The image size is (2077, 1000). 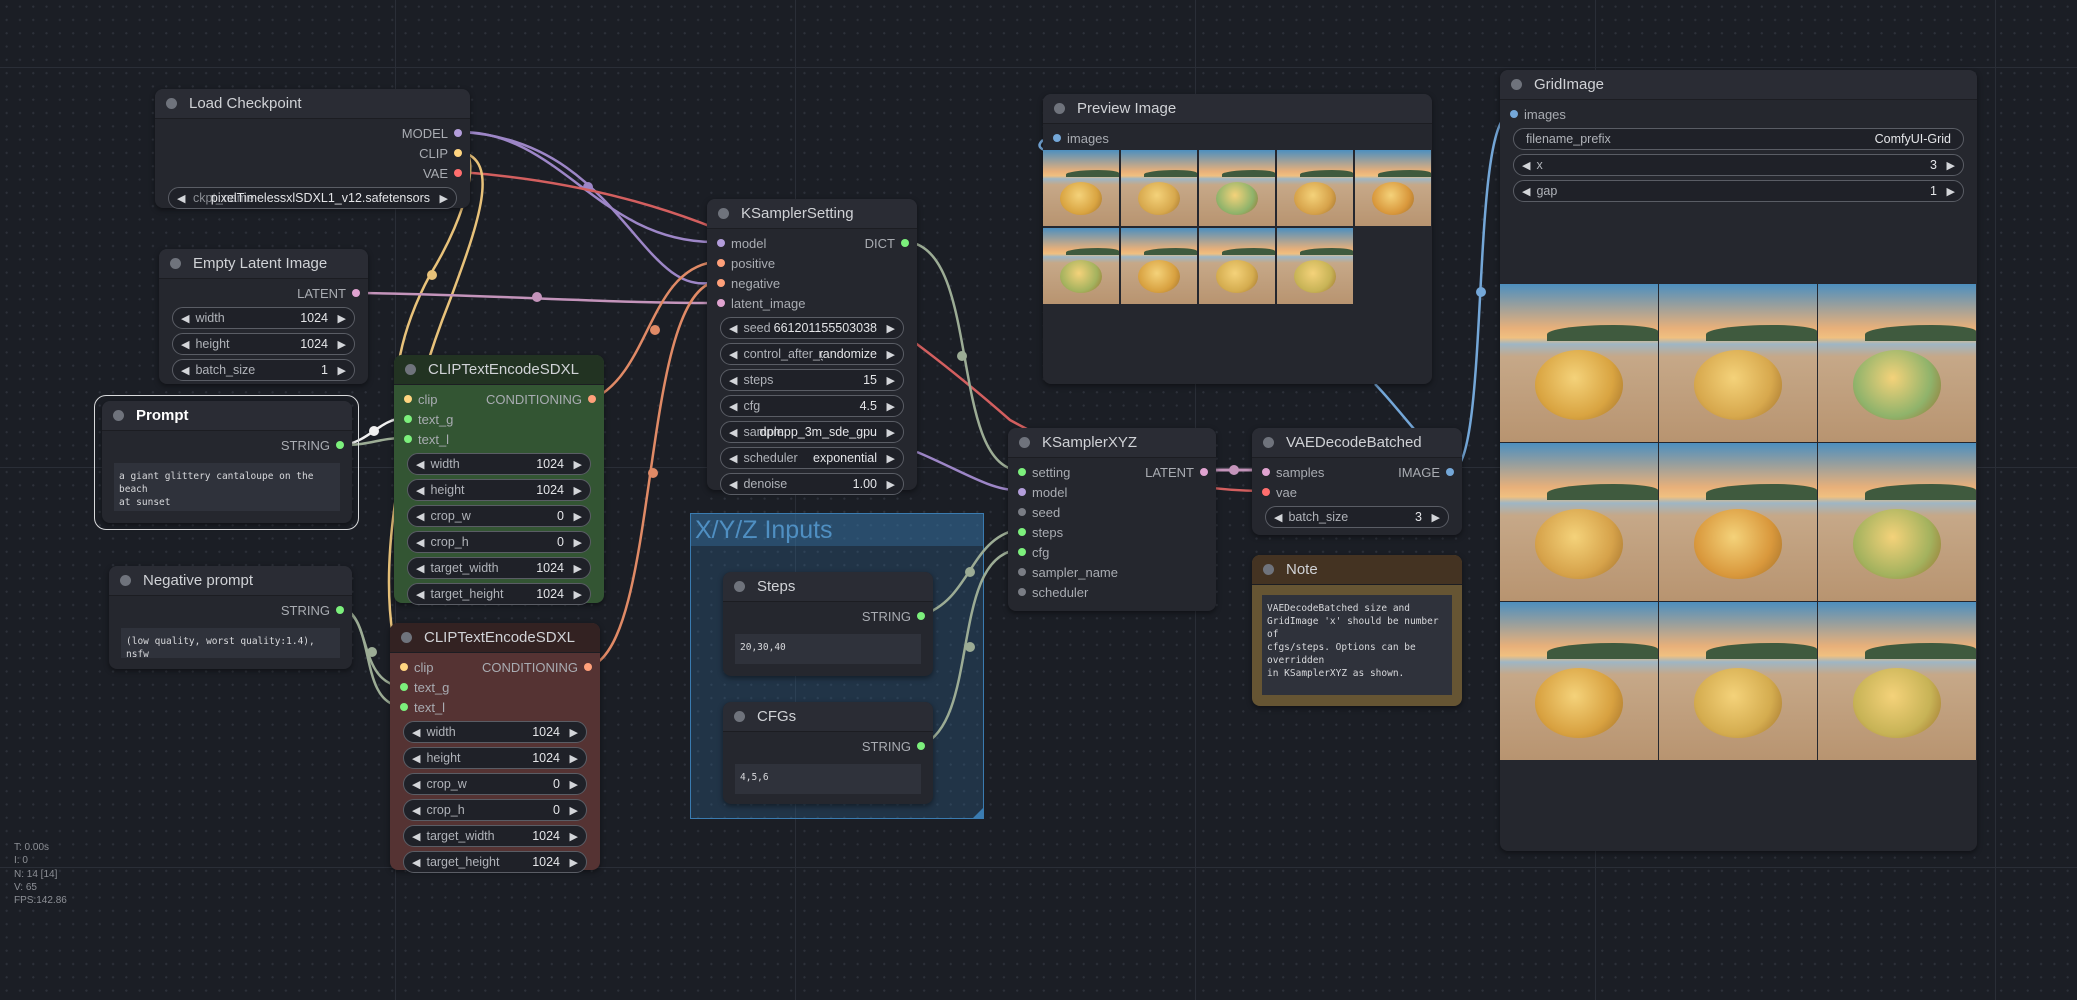 I want to click on output-slot-conditioning, so click(x=592, y=399).